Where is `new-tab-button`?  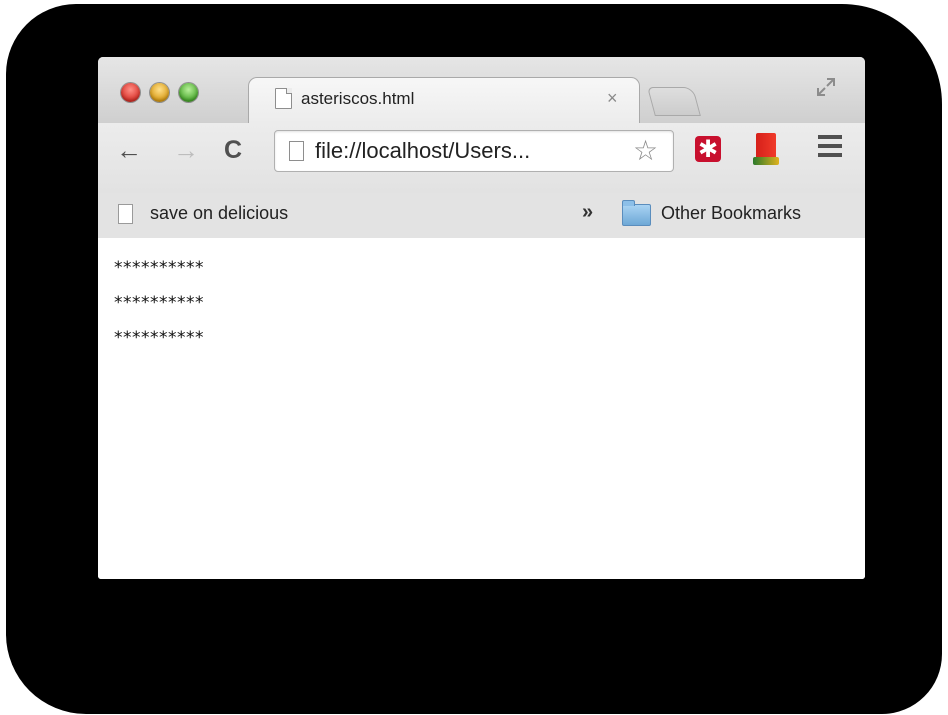
new-tab-button is located at coordinates (674, 101).